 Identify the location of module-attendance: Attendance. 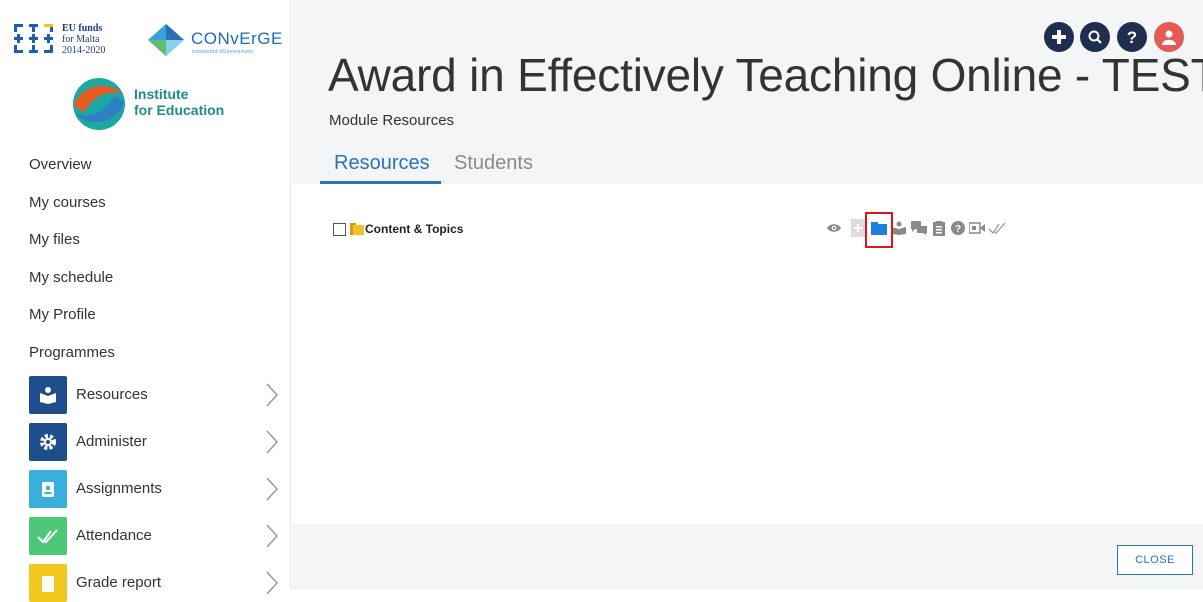
(158, 536).